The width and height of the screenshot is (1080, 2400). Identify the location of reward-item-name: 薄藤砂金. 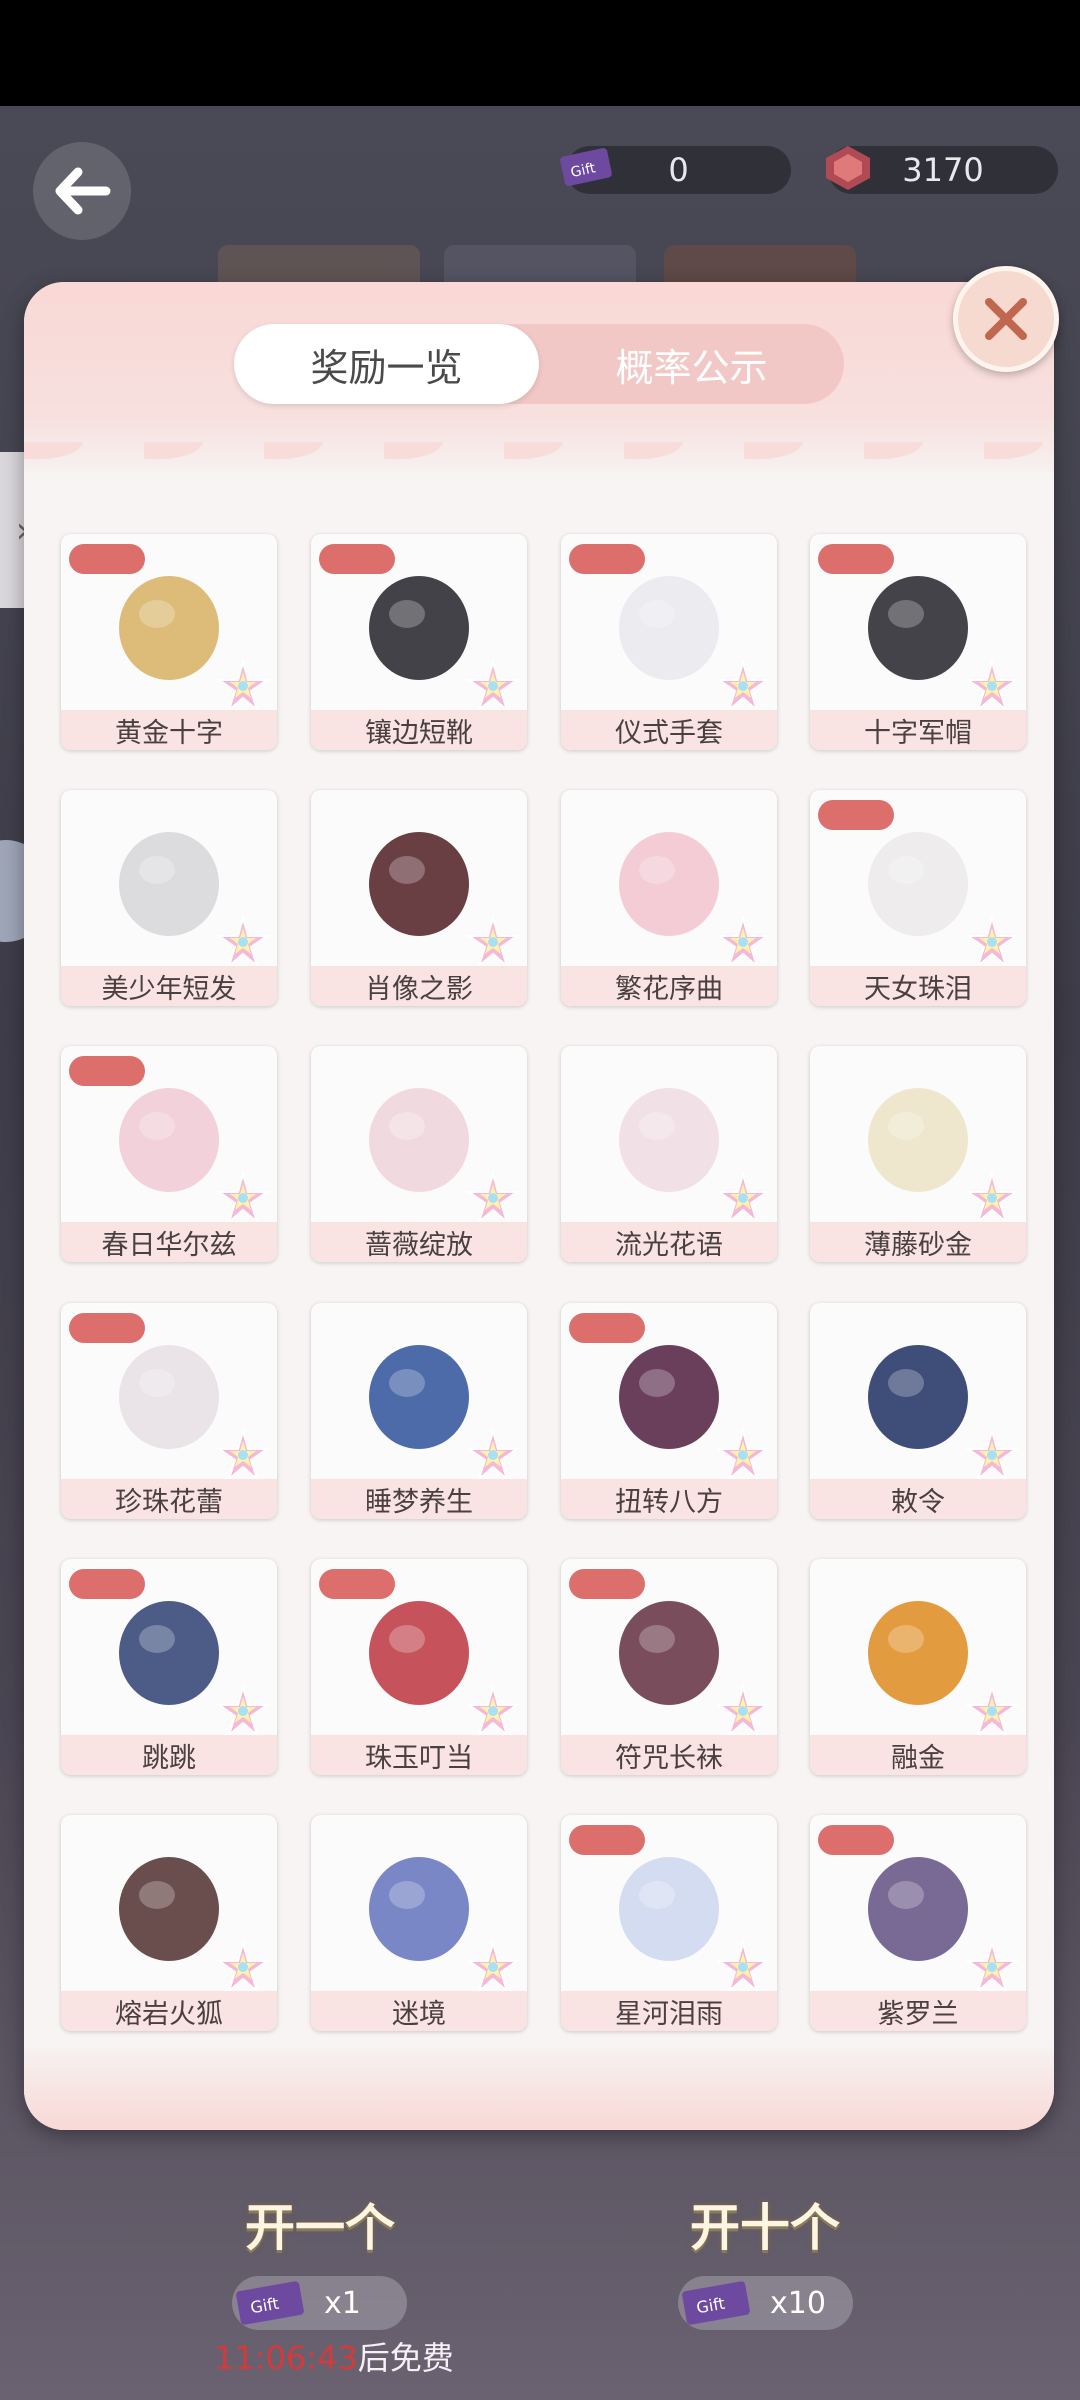
(918, 1242).